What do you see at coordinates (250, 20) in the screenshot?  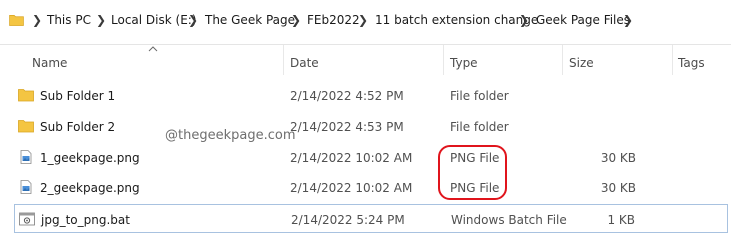 I see `breadcrumb-item-the-geek-page: The Geek Page` at bounding box center [250, 20].